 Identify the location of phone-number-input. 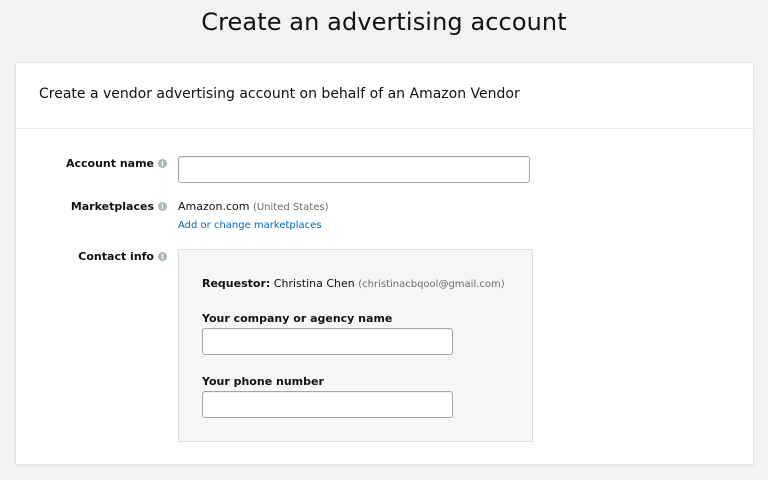
(327, 404).